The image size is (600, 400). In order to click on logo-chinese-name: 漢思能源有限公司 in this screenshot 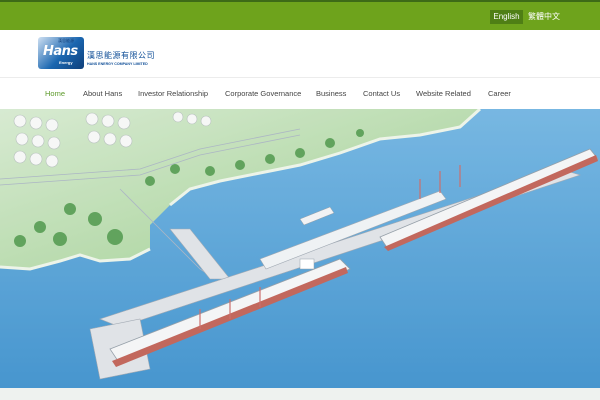, I will do `click(121, 55)`.